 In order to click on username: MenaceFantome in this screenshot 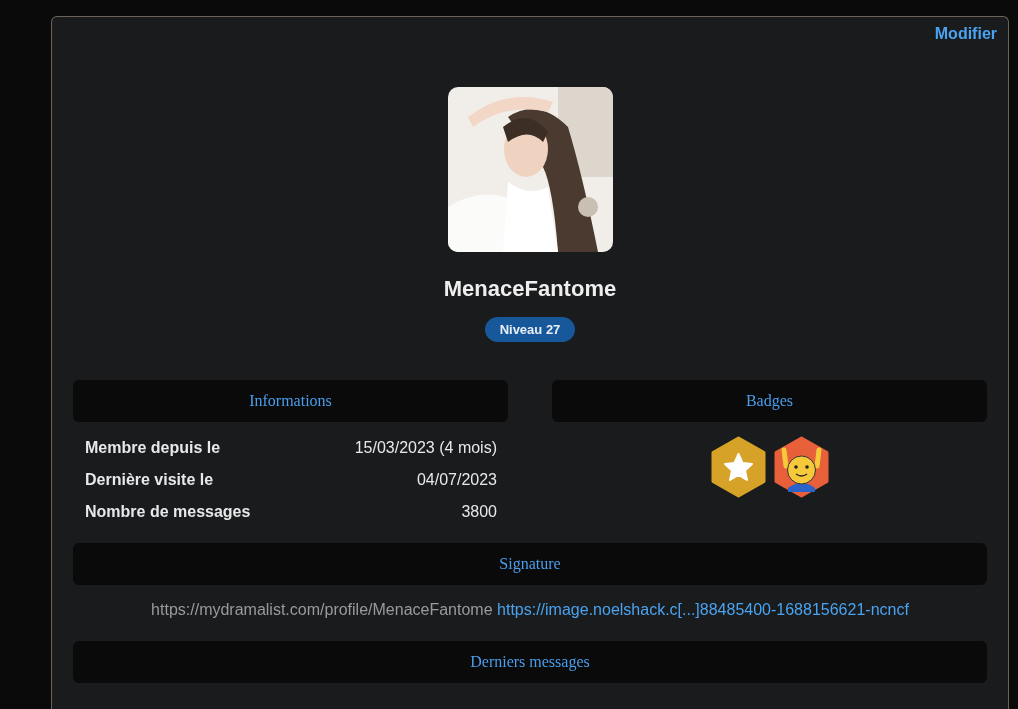, I will do `click(530, 289)`.